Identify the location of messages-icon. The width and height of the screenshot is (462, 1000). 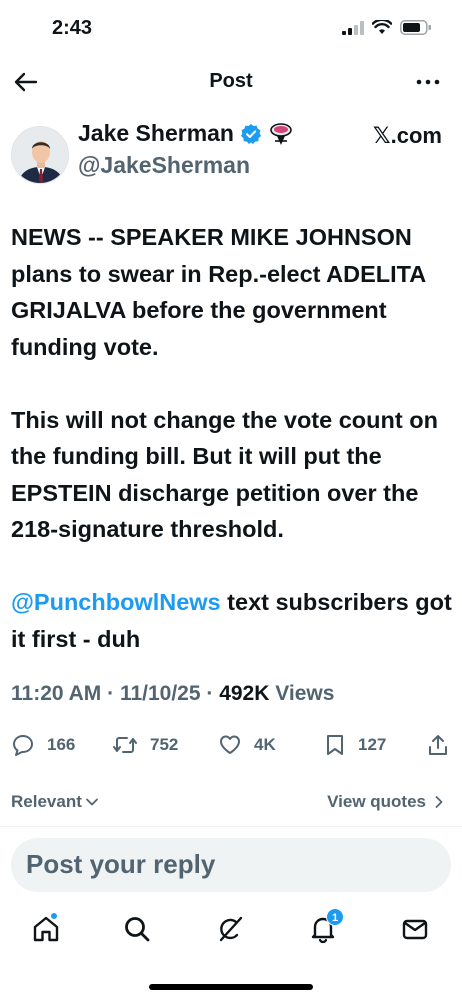
(415, 929).